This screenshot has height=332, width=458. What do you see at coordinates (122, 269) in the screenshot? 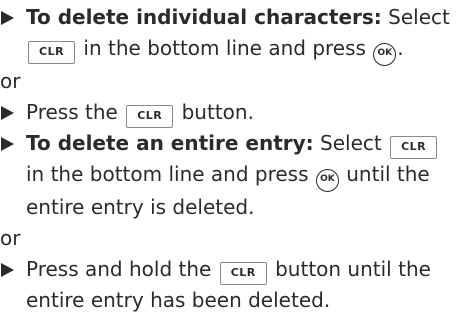
I see `step-text: Press and hold the` at bounding box center [122, 269].